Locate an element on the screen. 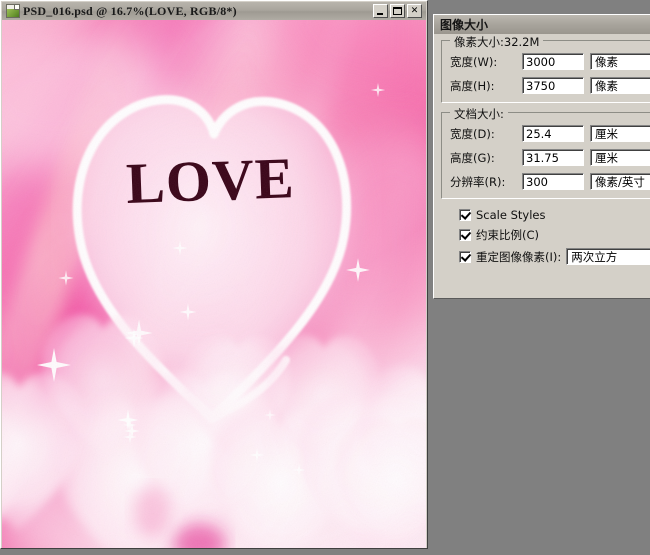 This screenshot has height=555, width=650. close-icon: ✕ is located at coordinates (414, 10).